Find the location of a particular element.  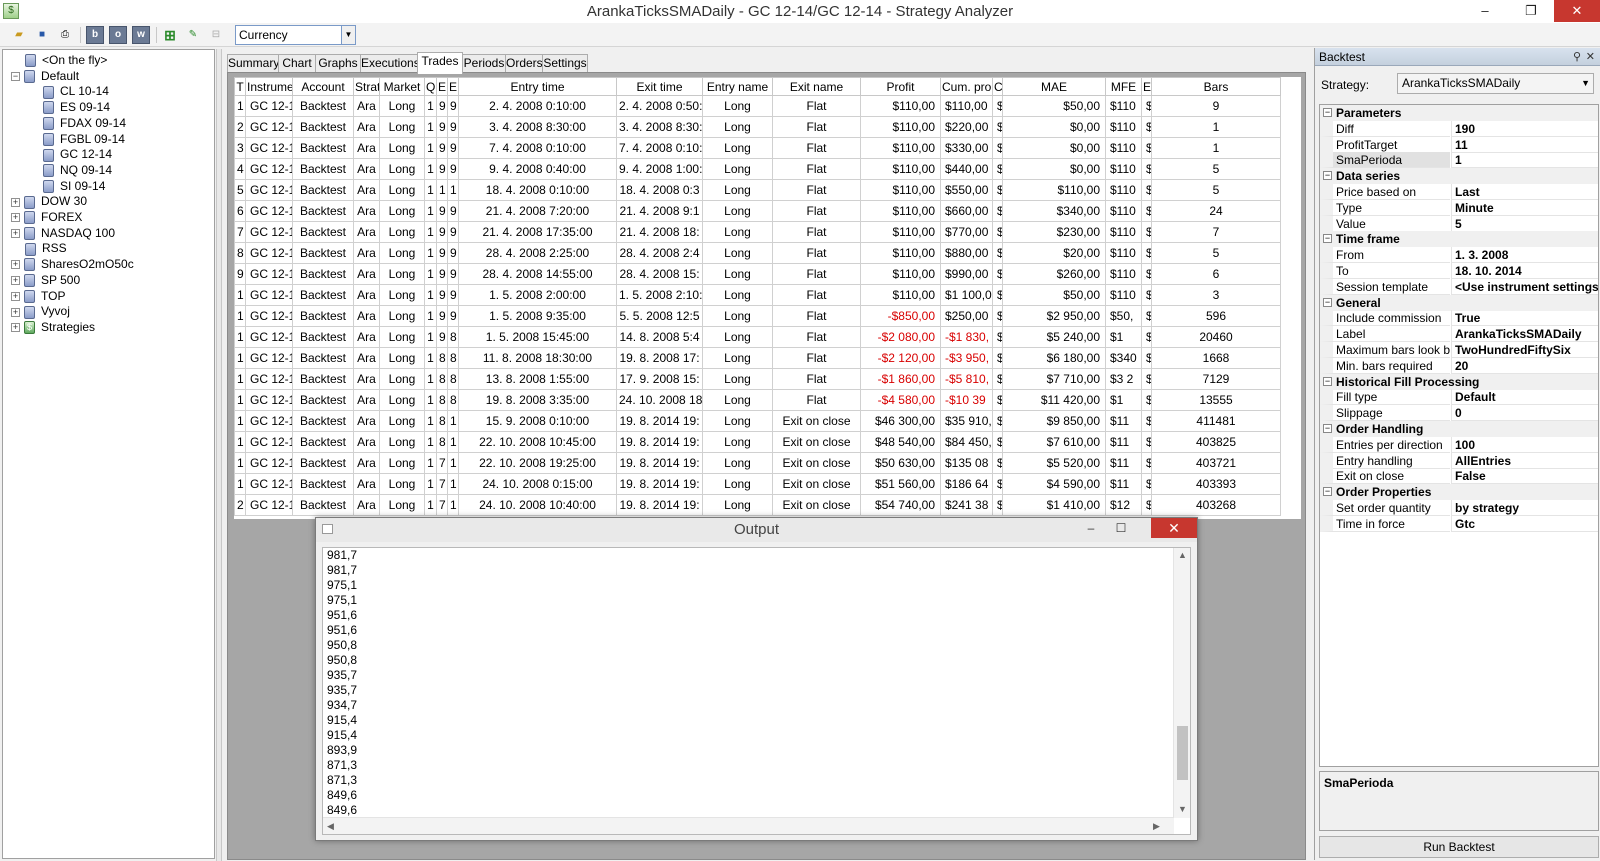

property-row: Type Minute is located at coordinates (1459, 207).